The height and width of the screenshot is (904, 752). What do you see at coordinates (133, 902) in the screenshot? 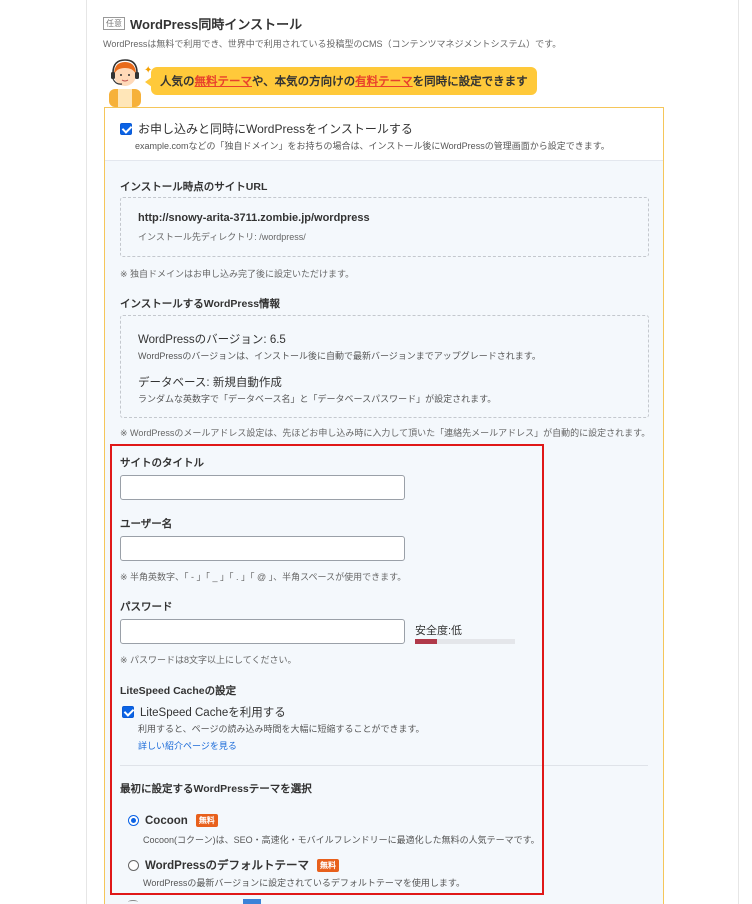
I see `next-theme-radio-partial` at bounding box center [133, 902].